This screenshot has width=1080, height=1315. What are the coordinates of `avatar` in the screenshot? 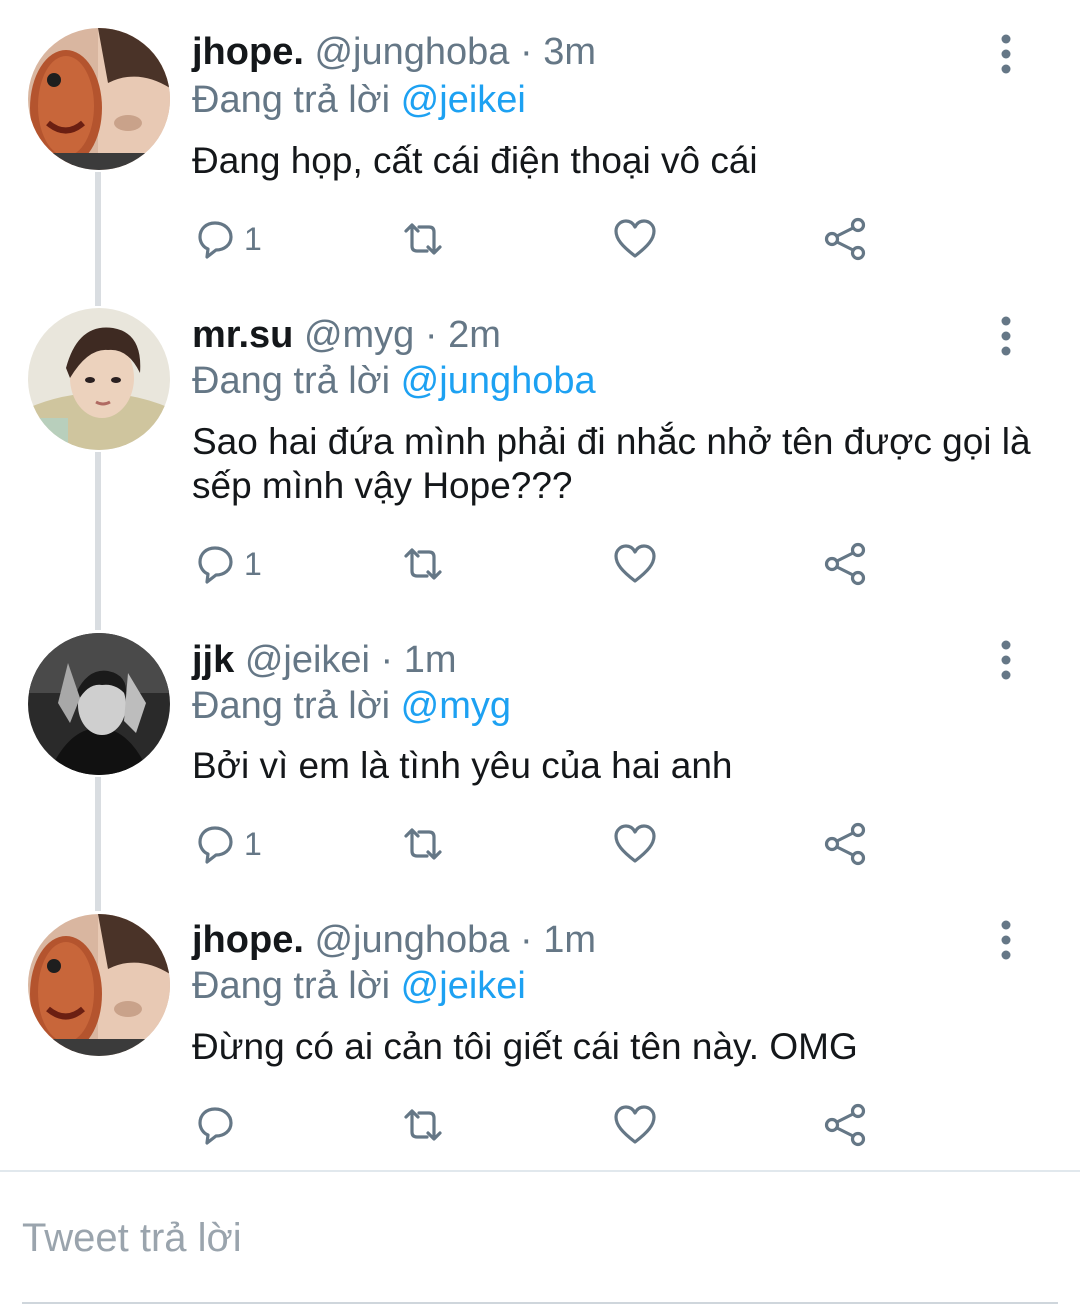 It's located at (99, 985).